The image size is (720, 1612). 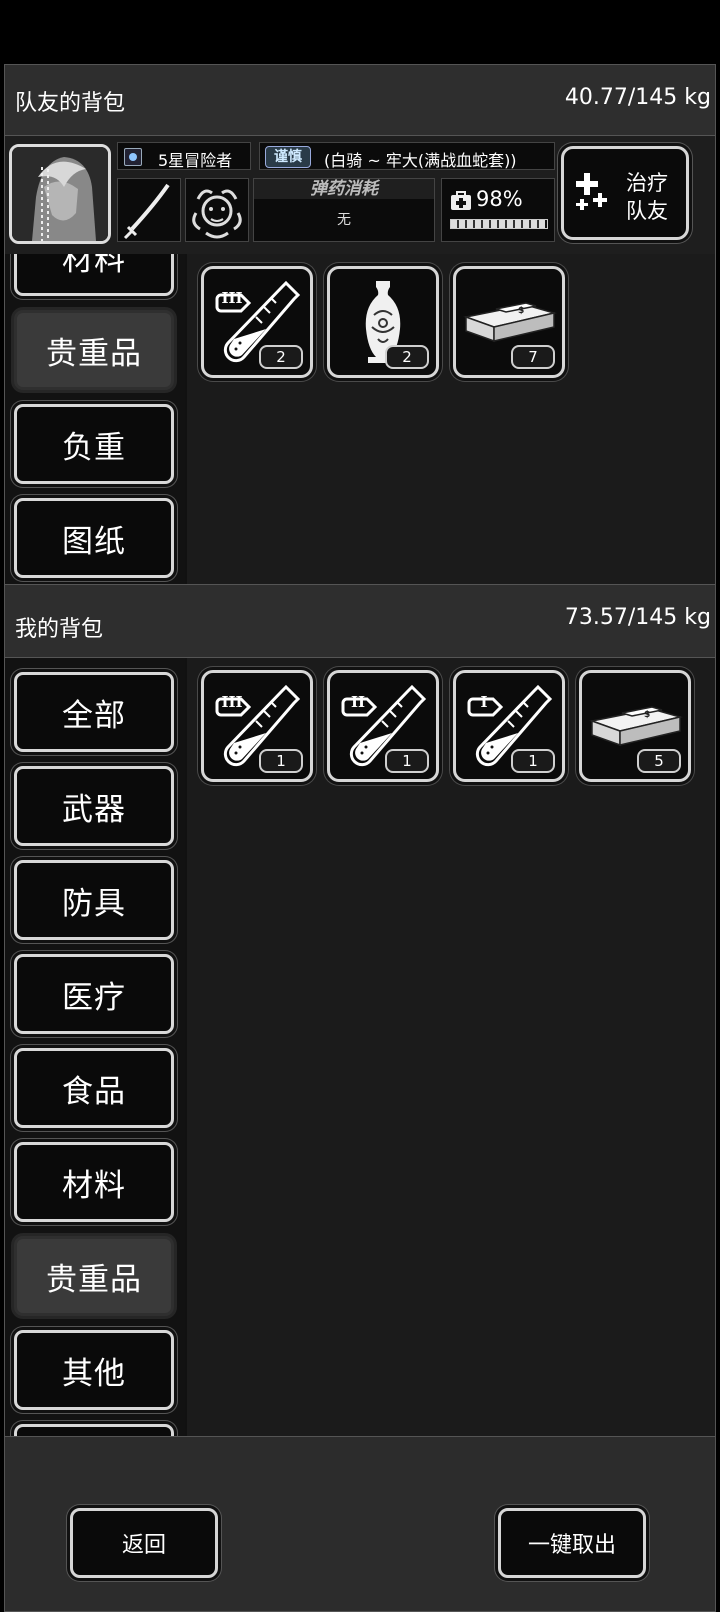 I want to click on item-slot: 7, so click(x=509, y=322).